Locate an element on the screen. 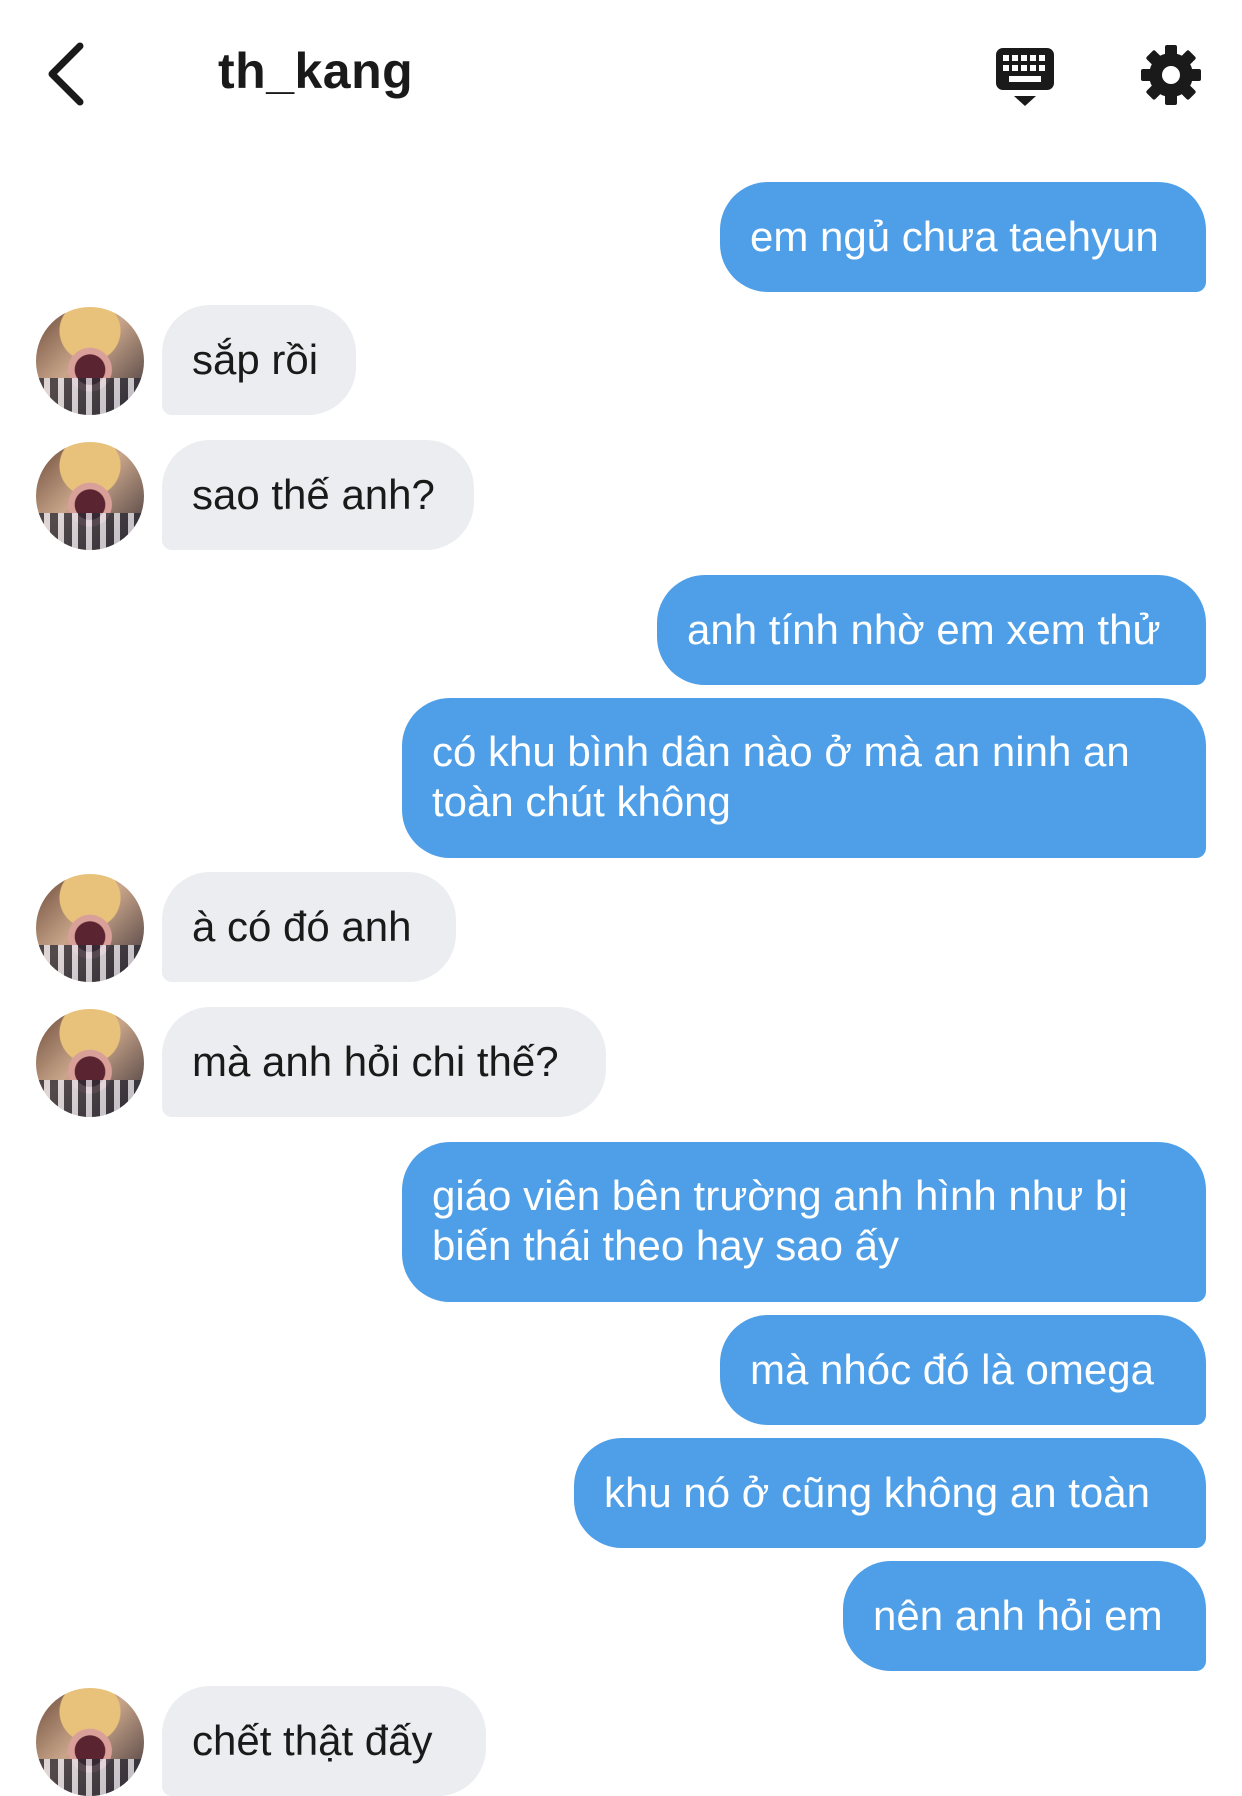 The image size is (1242, 1796). incoming-message: chết thật đấy is located at coordinates (324, 1741).